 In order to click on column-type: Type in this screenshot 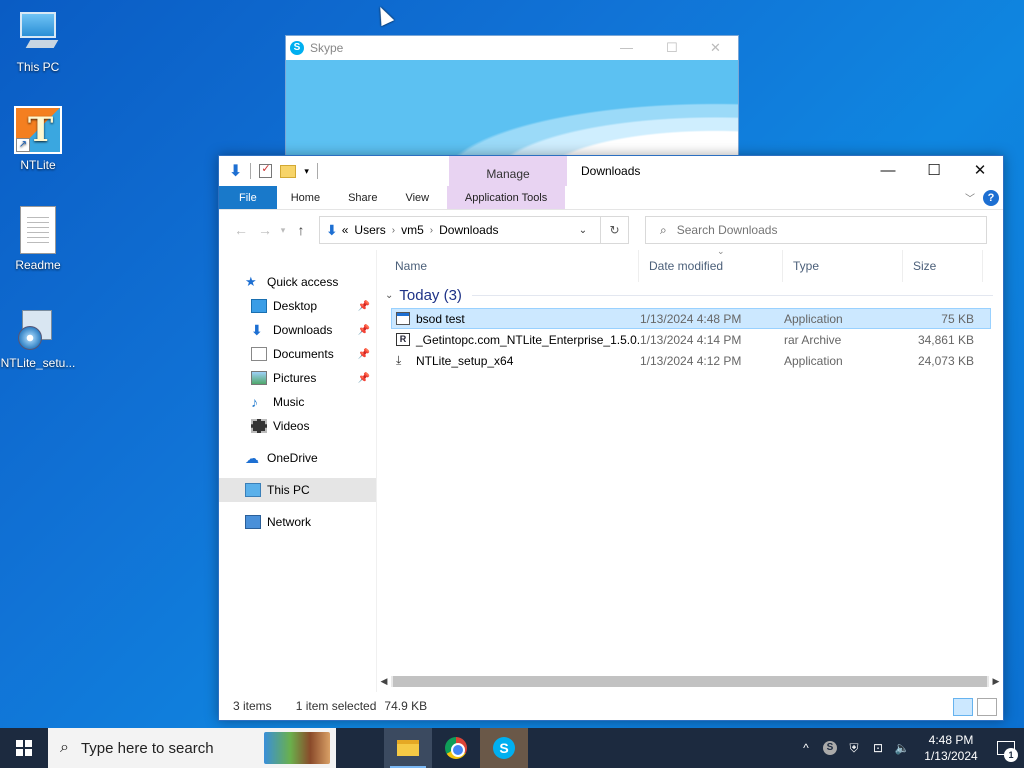, I will do `click(843, 266)`.